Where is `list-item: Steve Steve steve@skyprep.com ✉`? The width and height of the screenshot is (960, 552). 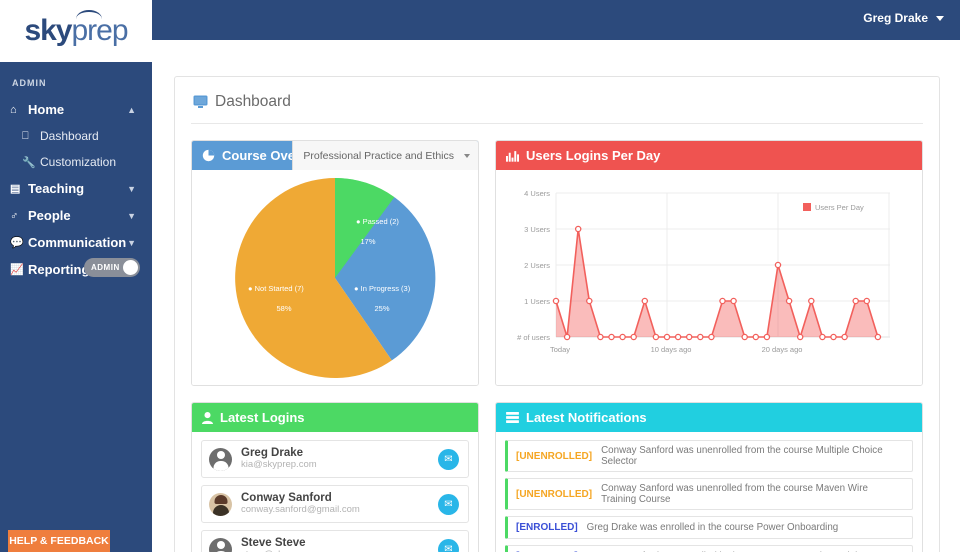 list-item: Steve Steve steve@skyprep.com ✉ is located at coordinates (335, 541).